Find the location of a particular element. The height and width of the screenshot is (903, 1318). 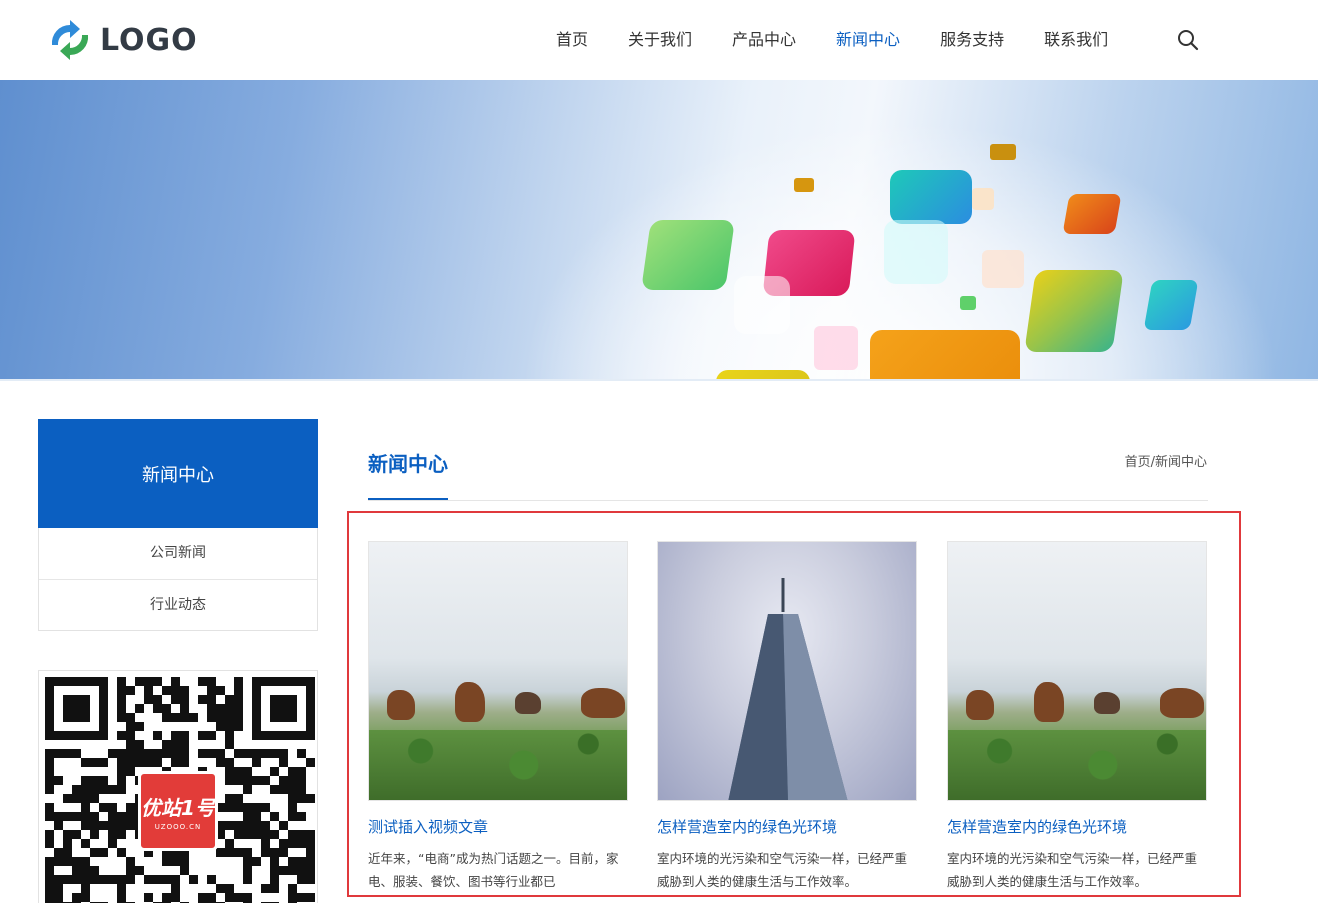

search-icon is located at coordinates (1188, 40).